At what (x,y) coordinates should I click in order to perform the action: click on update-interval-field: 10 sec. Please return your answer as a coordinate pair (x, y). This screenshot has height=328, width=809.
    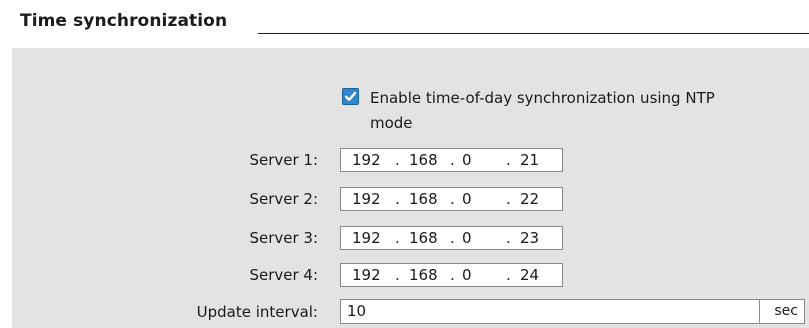
    Looking at the image, I should click on (572, 311).